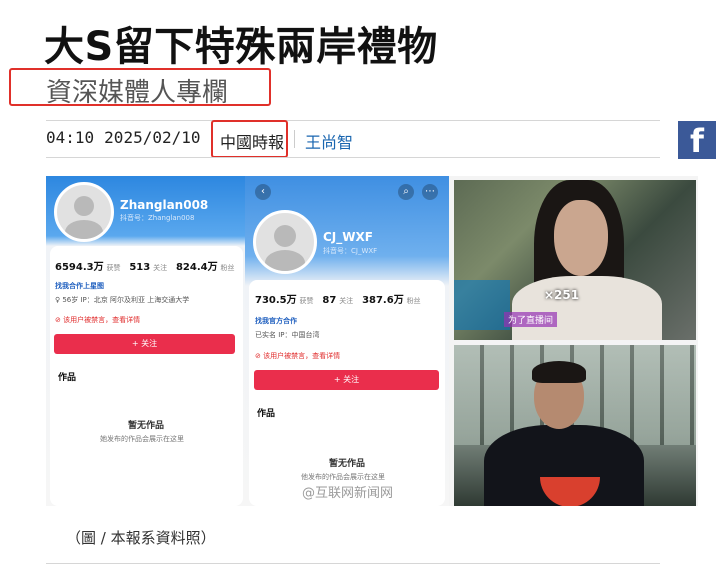 The height and width of the screenshot is (565, 717). What do you see at coordinates (252, 142) in the screenshot?
I see `source-name: 中國時報` at bounding box center [252, 142].